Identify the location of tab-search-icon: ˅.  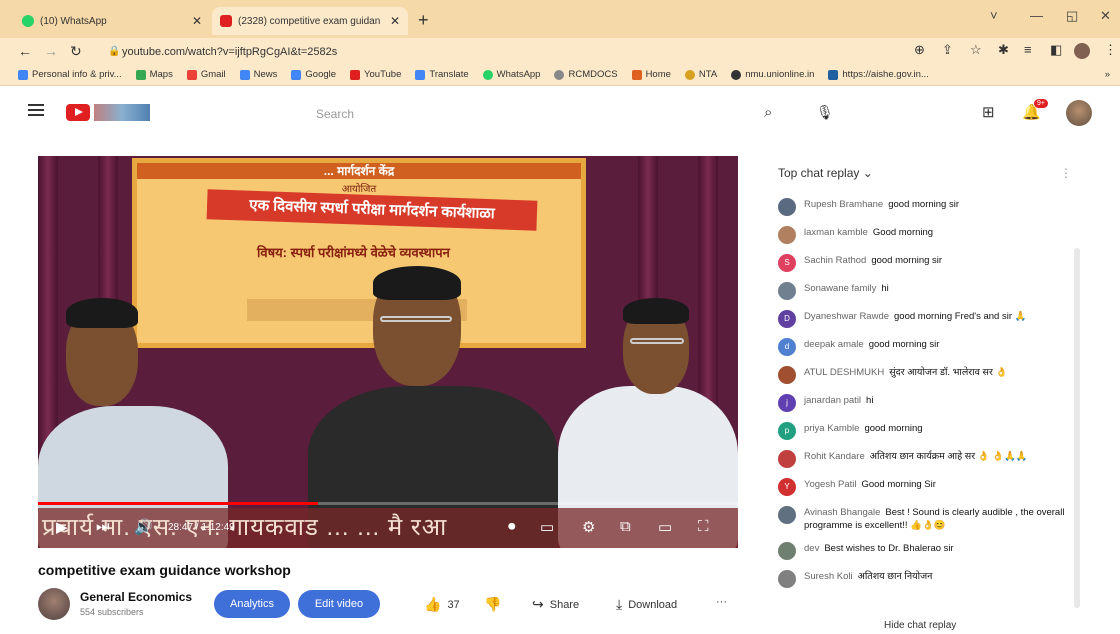
(994, 15).